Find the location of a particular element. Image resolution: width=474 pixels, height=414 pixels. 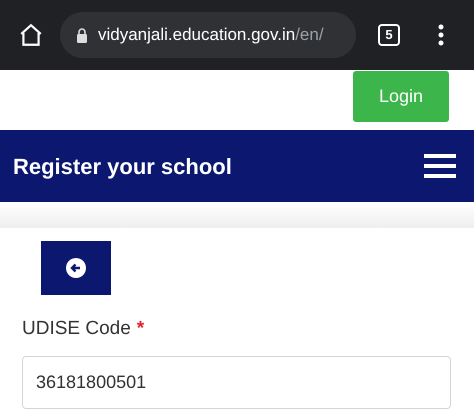

home-icon is located at coordinates (31, 35).